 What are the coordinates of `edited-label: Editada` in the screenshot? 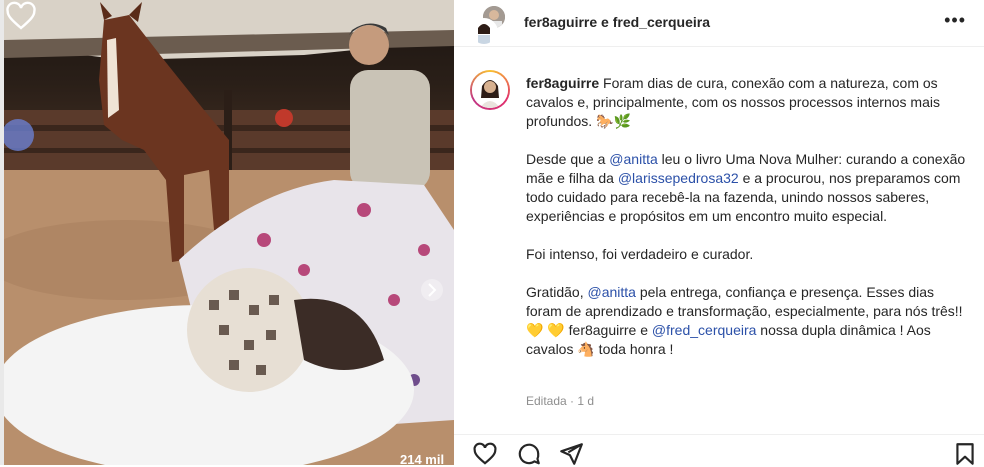 It's located at (546, 401).